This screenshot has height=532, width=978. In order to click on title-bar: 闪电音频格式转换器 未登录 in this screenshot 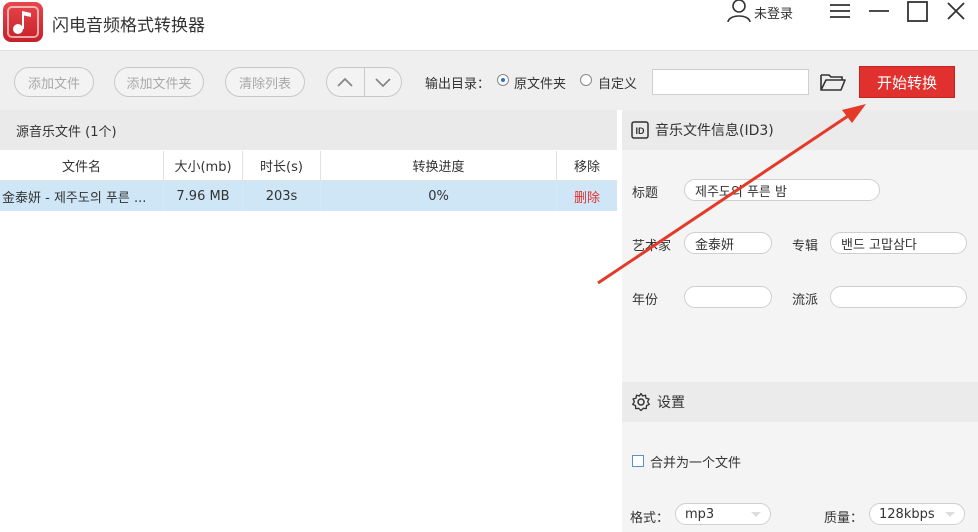, I will do `click(489, 25)`.